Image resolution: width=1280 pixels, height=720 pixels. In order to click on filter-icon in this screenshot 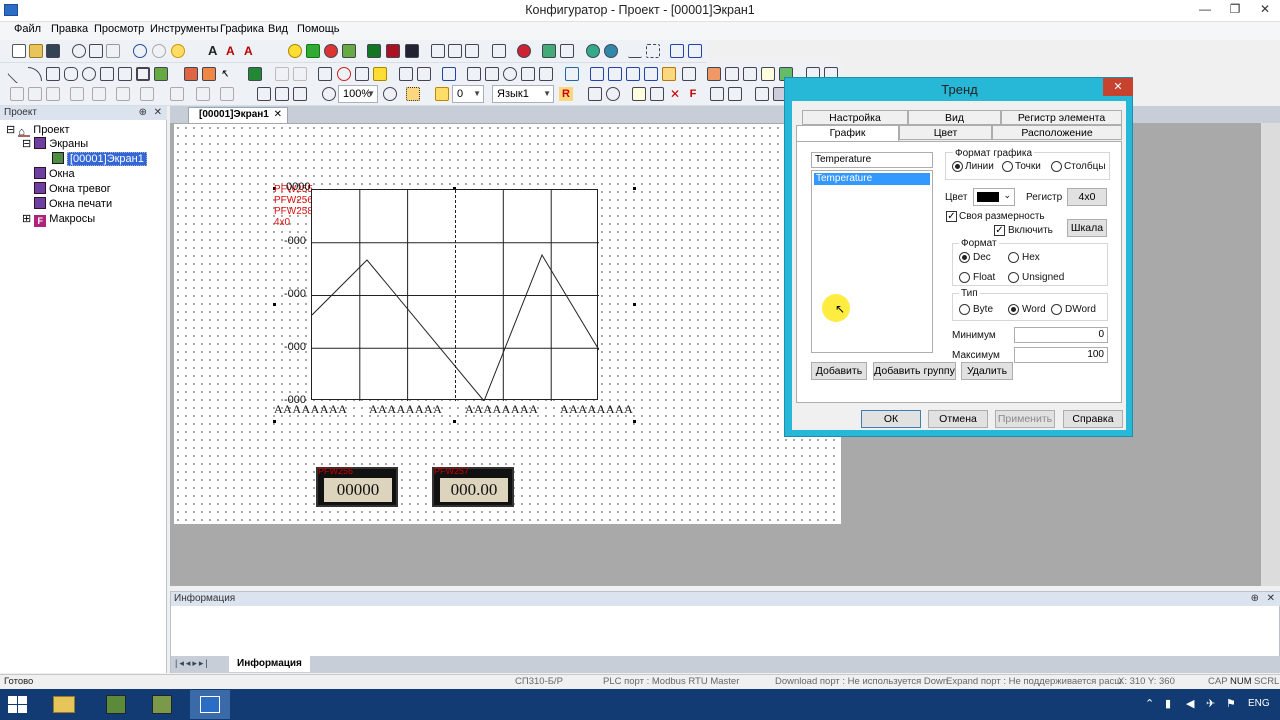, I will do `click(474, 74)`.